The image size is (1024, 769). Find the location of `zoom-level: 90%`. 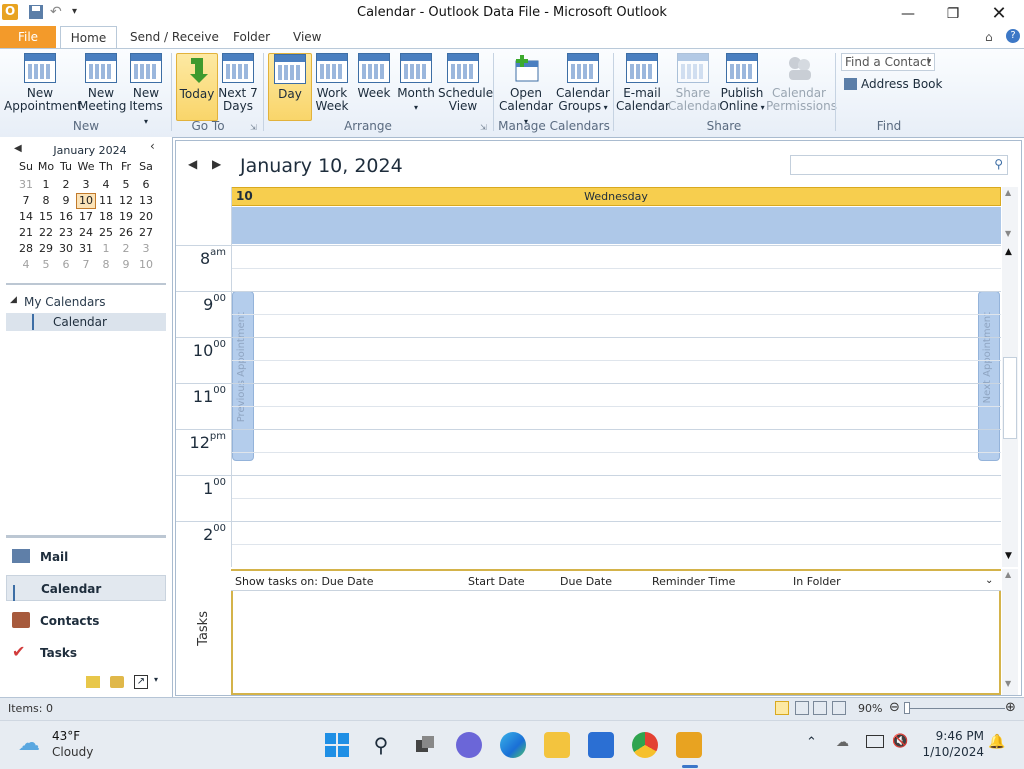

zoom-level: 90% is located at coordinates (870, 708).